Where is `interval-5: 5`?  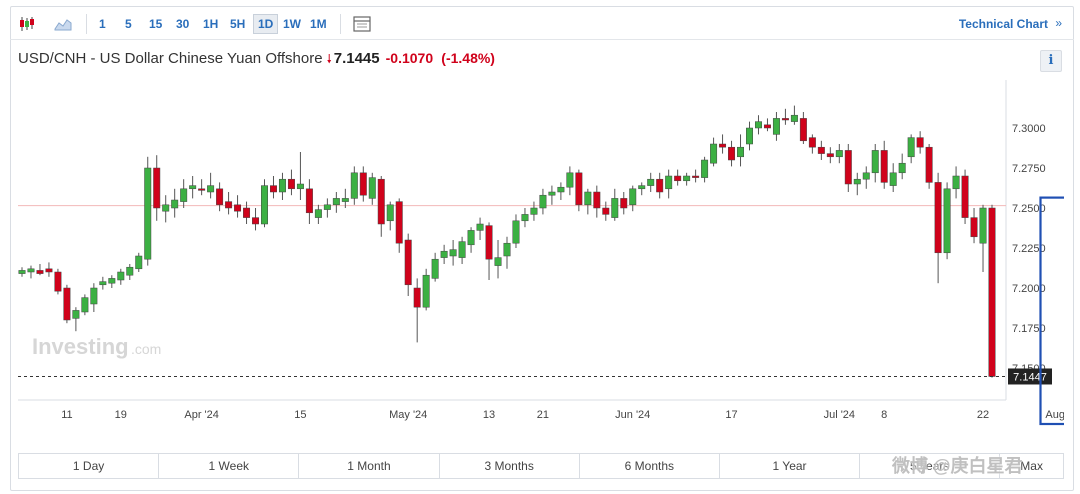
interval-5: 5 is located at coordinates (128, 24).